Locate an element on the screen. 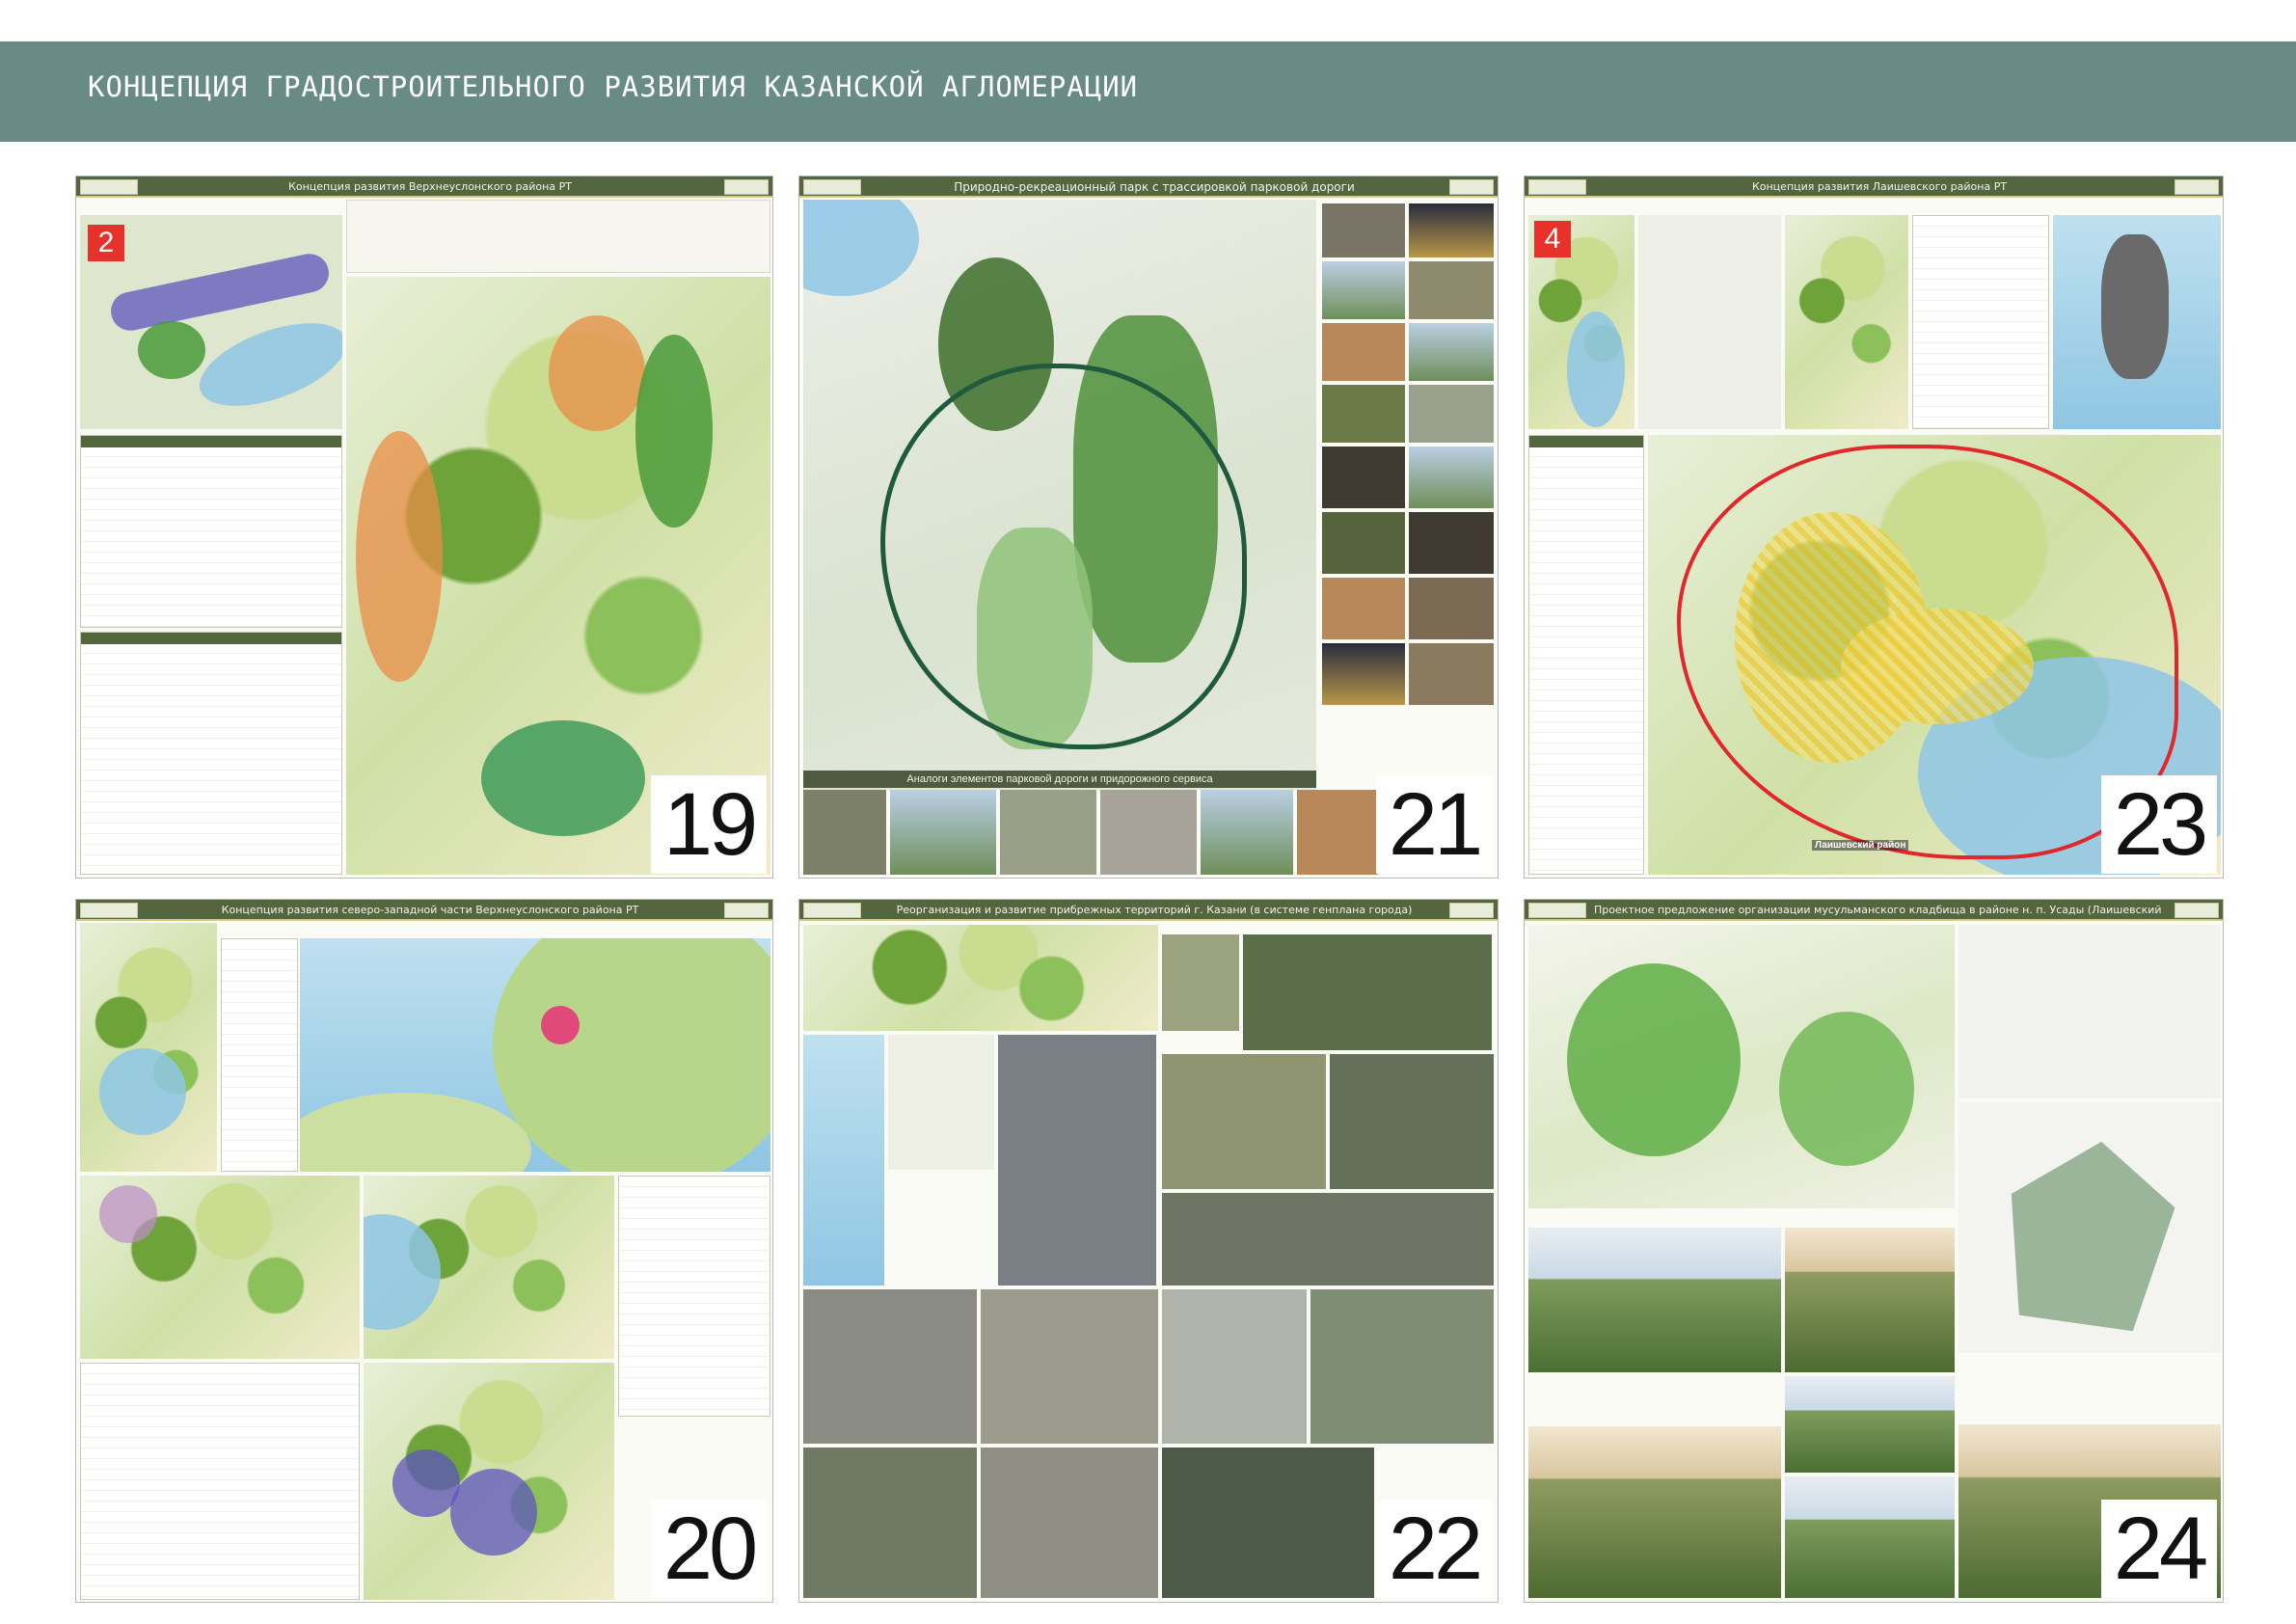 This screenshot has height=1624, width=2296. recreation-map is located at coordinates (489, 1481).